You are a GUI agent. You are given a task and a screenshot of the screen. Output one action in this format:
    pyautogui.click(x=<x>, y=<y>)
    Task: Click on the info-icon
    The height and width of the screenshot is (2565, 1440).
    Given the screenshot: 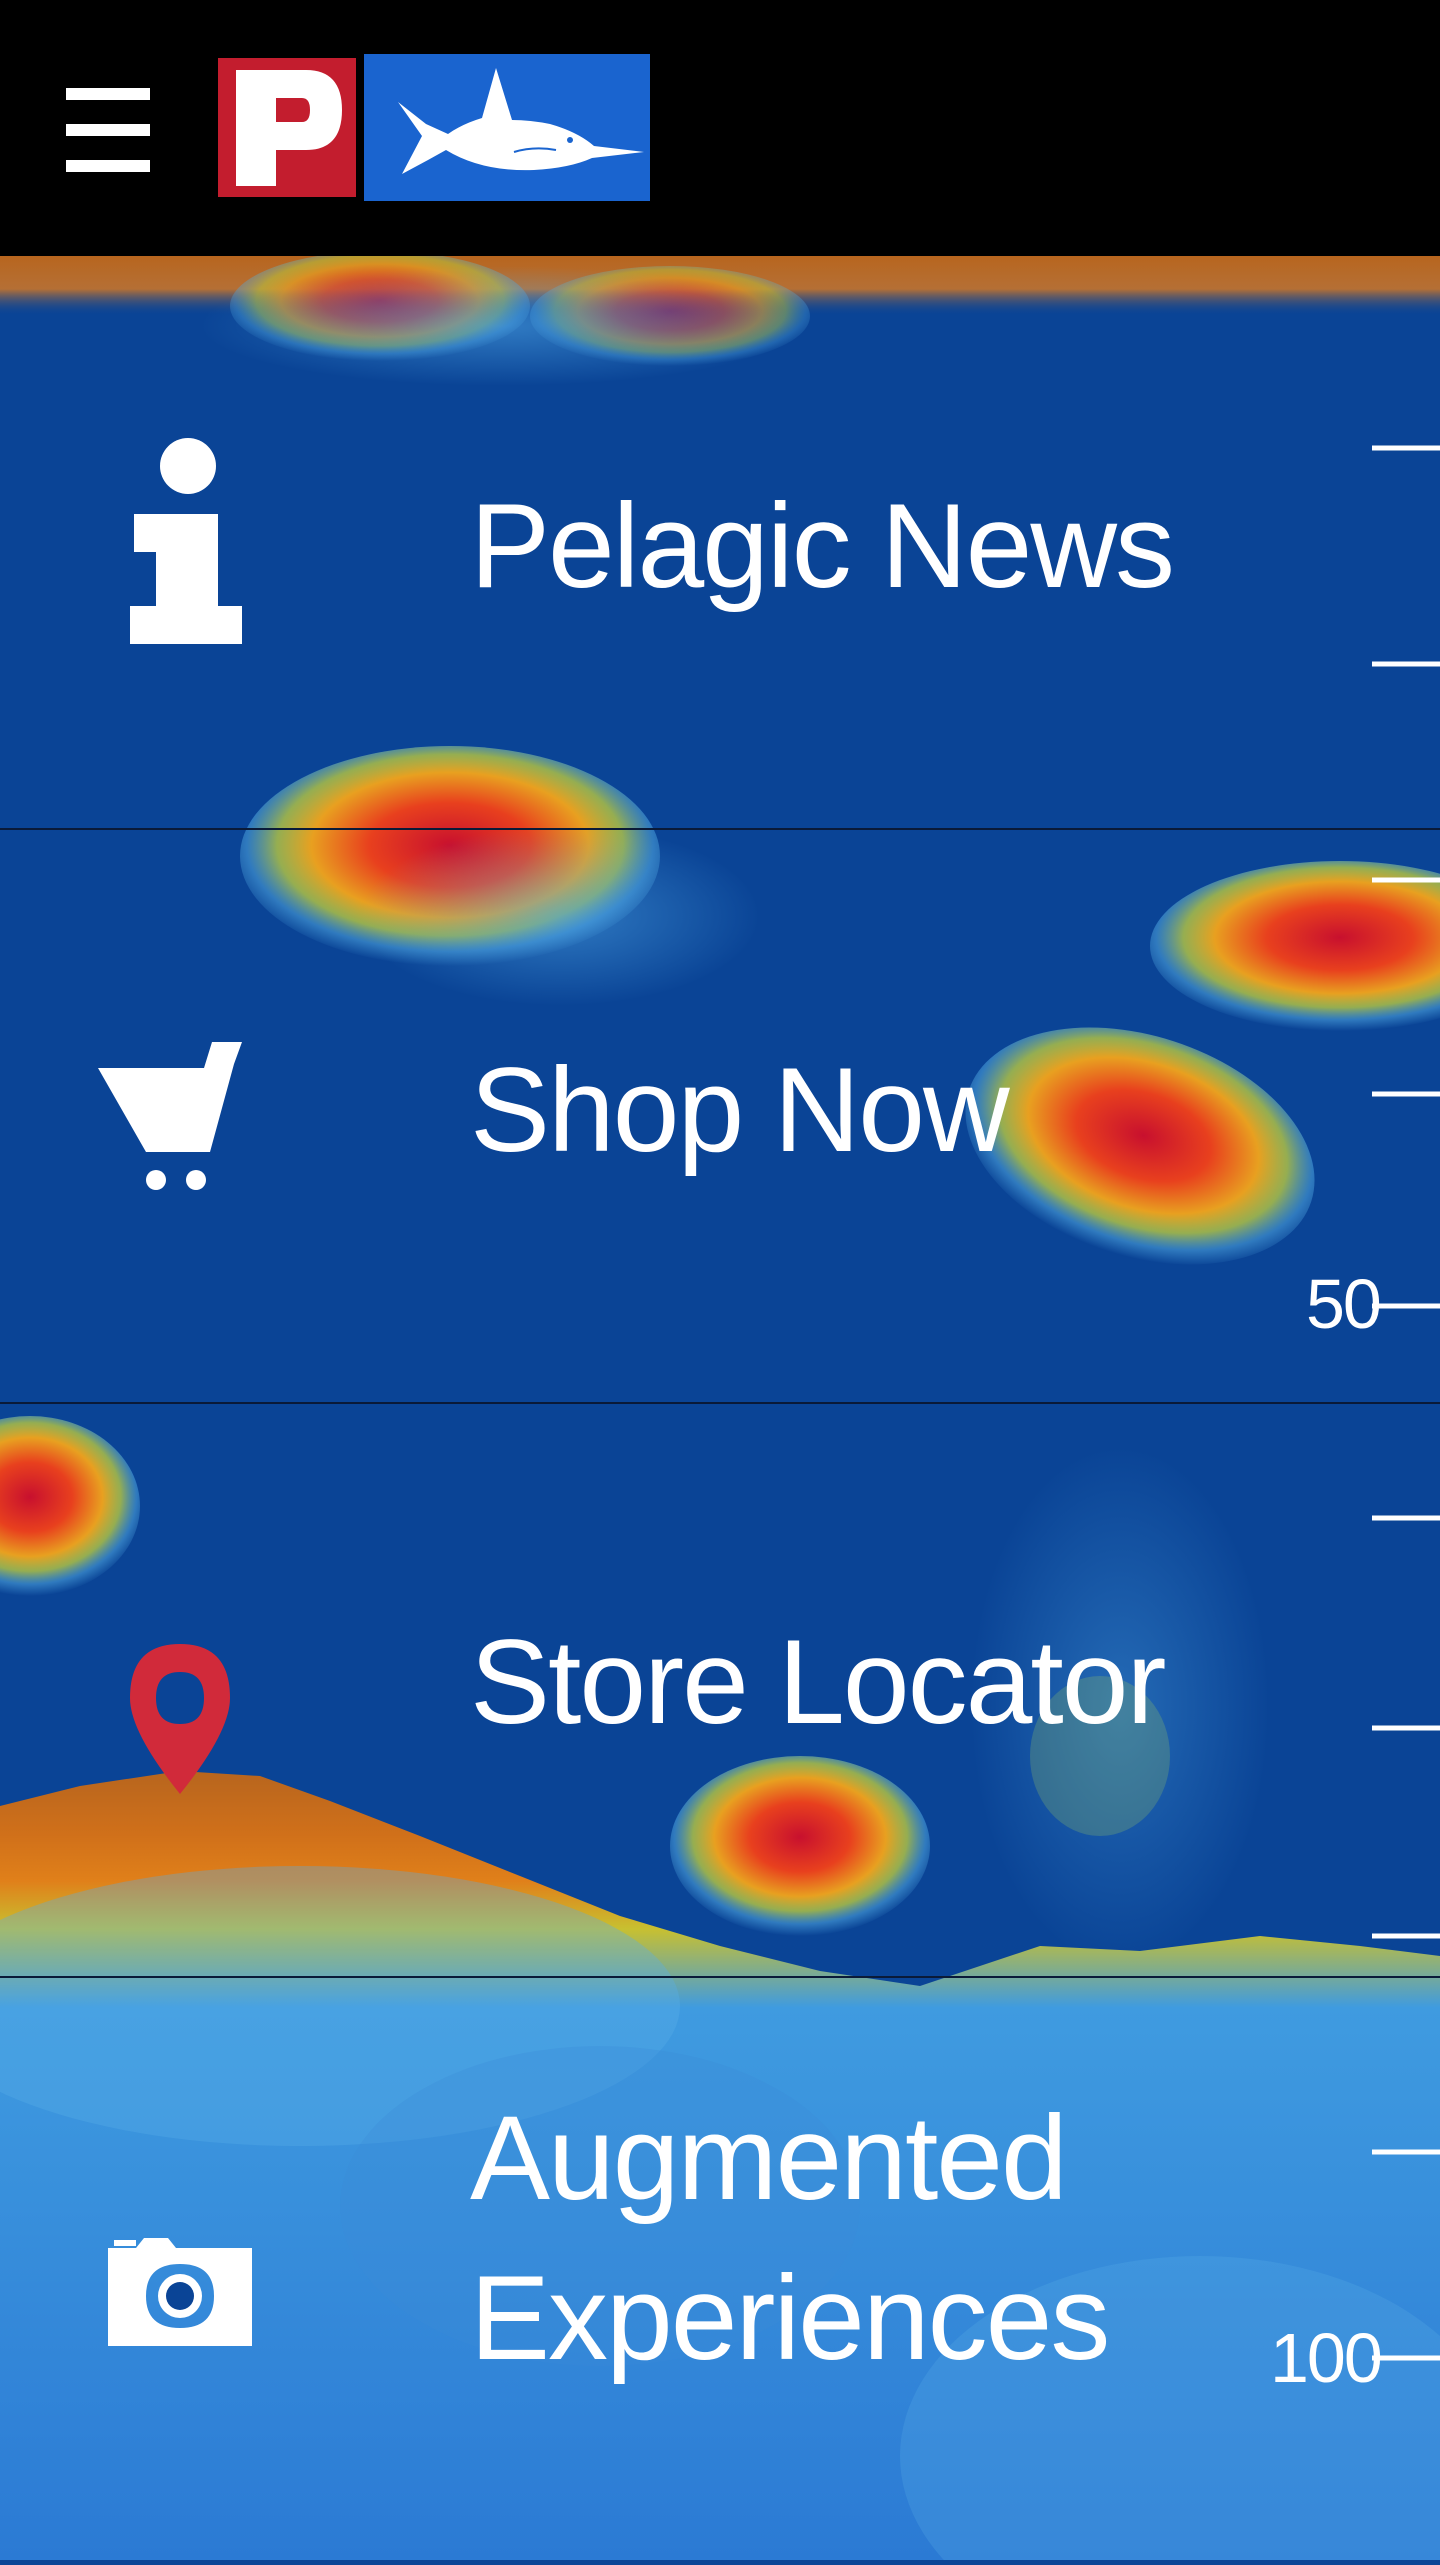 What is the action you would take?
    pyautogui.click(x=186, y=541)
    